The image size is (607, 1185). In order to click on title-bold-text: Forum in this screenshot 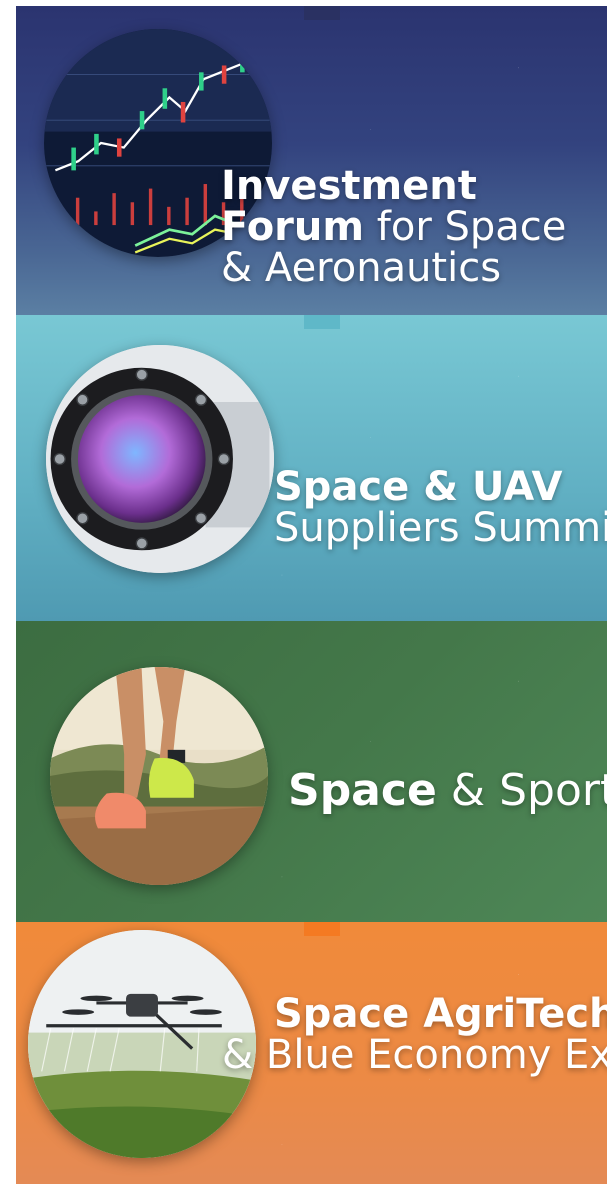, I will do `click(293, 226)`.